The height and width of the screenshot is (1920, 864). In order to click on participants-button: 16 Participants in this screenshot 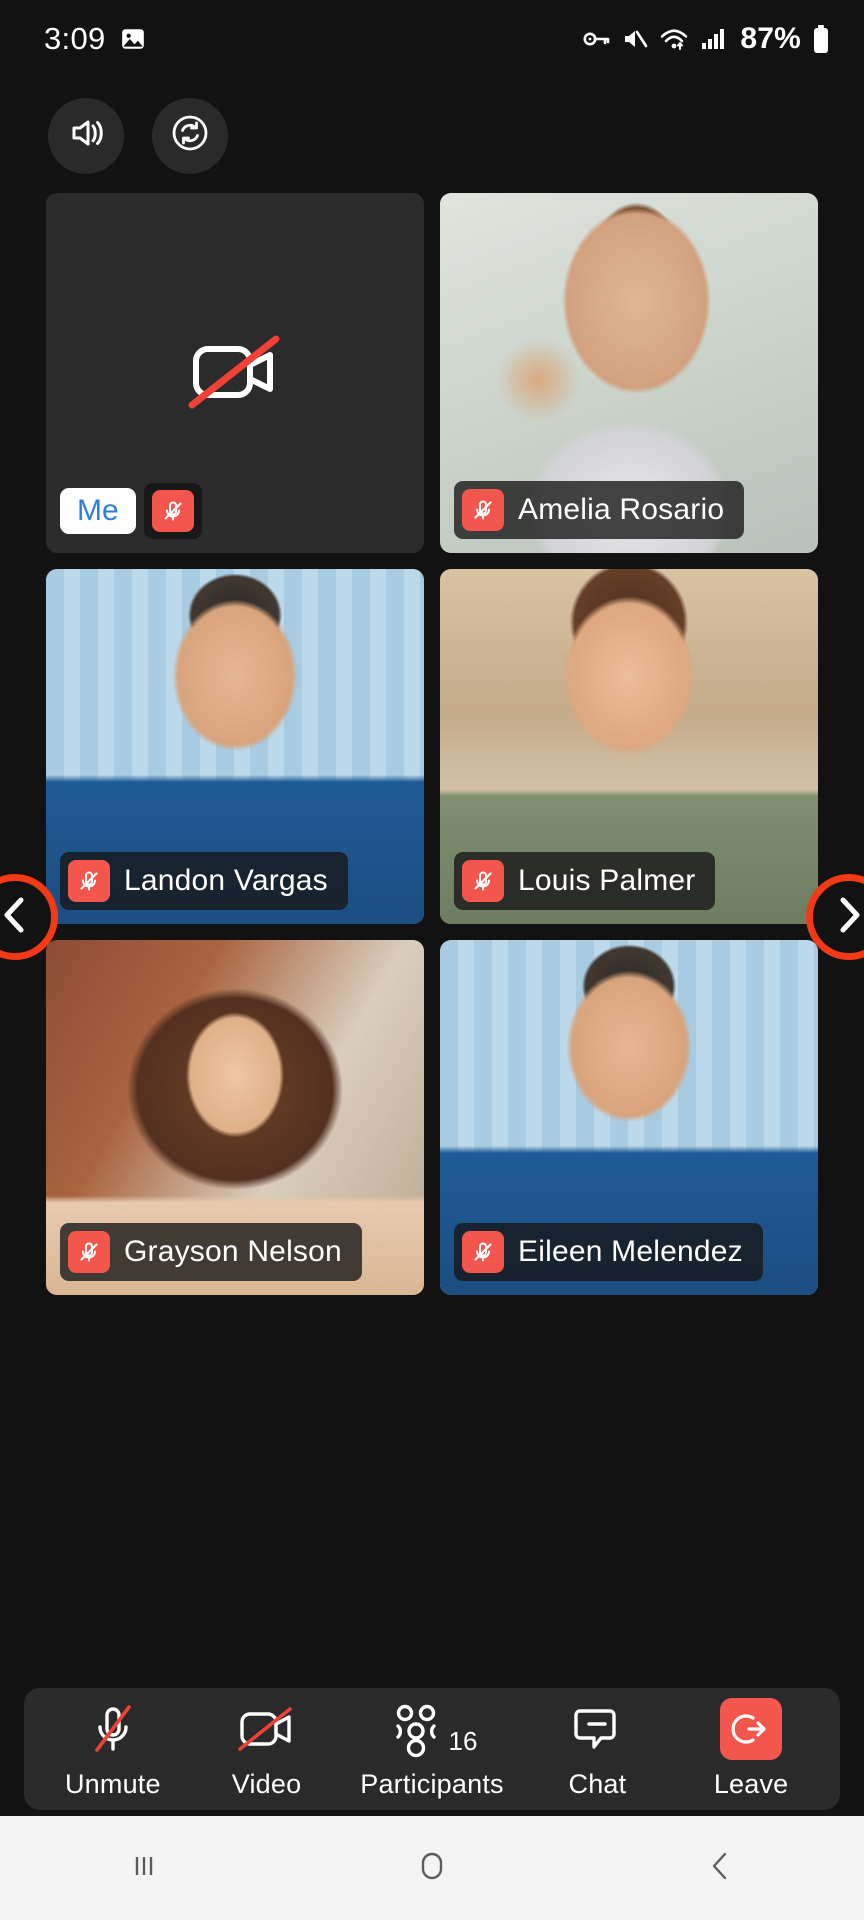, I will do `click(432, 1749)`.